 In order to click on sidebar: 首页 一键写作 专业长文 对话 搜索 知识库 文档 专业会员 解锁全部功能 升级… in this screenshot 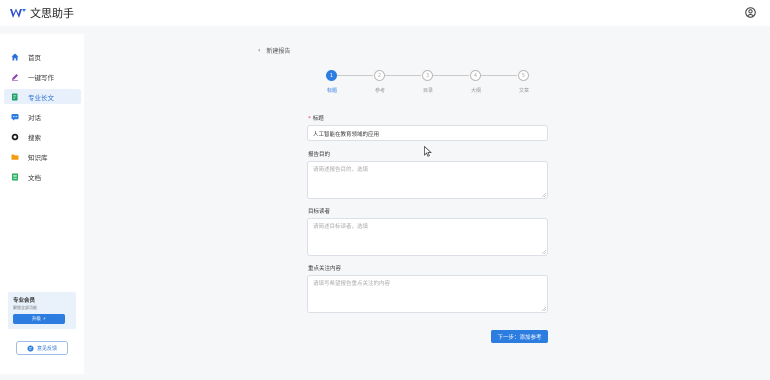, I will do `click(42, 204)`.